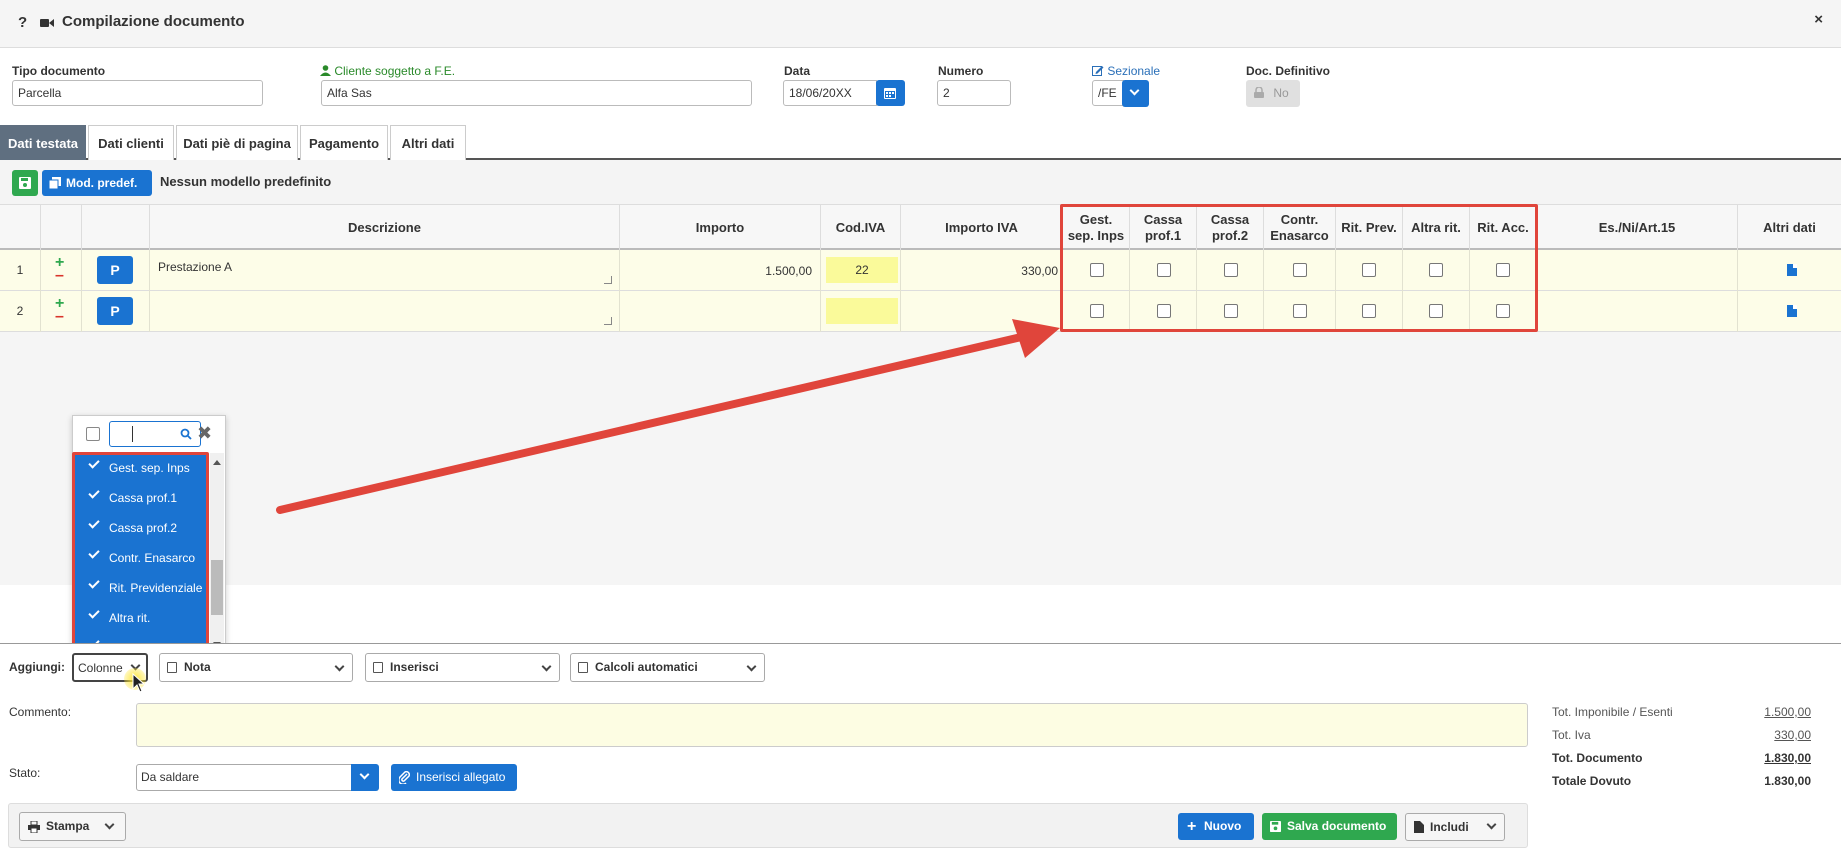 This screenshot has width=1841, height=860. I want to click on col-header-cod-iva: Cod.IVA, so click(861, 228).